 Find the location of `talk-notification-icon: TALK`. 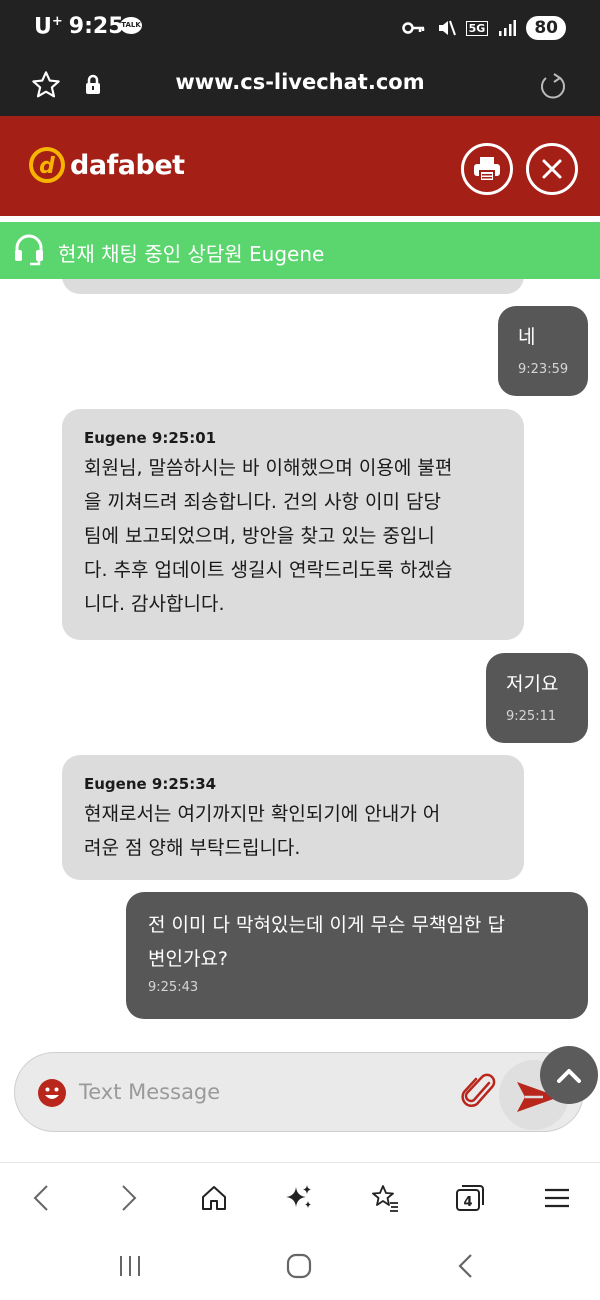

talk-notification-icon: TALK is located at coordinates (131, 25).